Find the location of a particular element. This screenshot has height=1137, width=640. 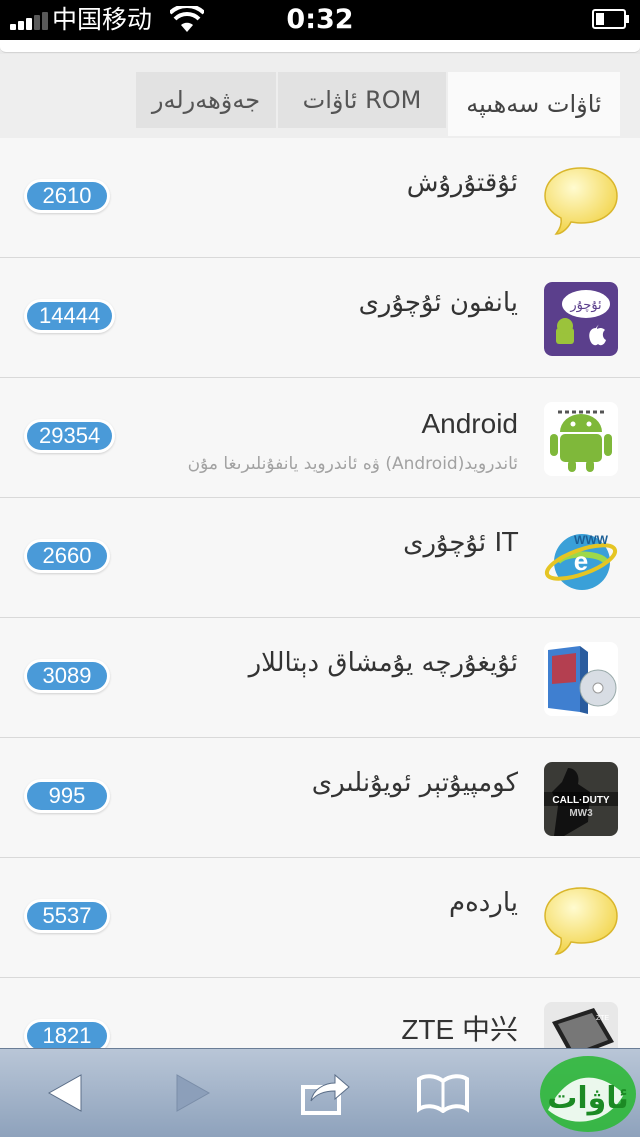

status-time: 0:32 is located at coordinates (320, 19).